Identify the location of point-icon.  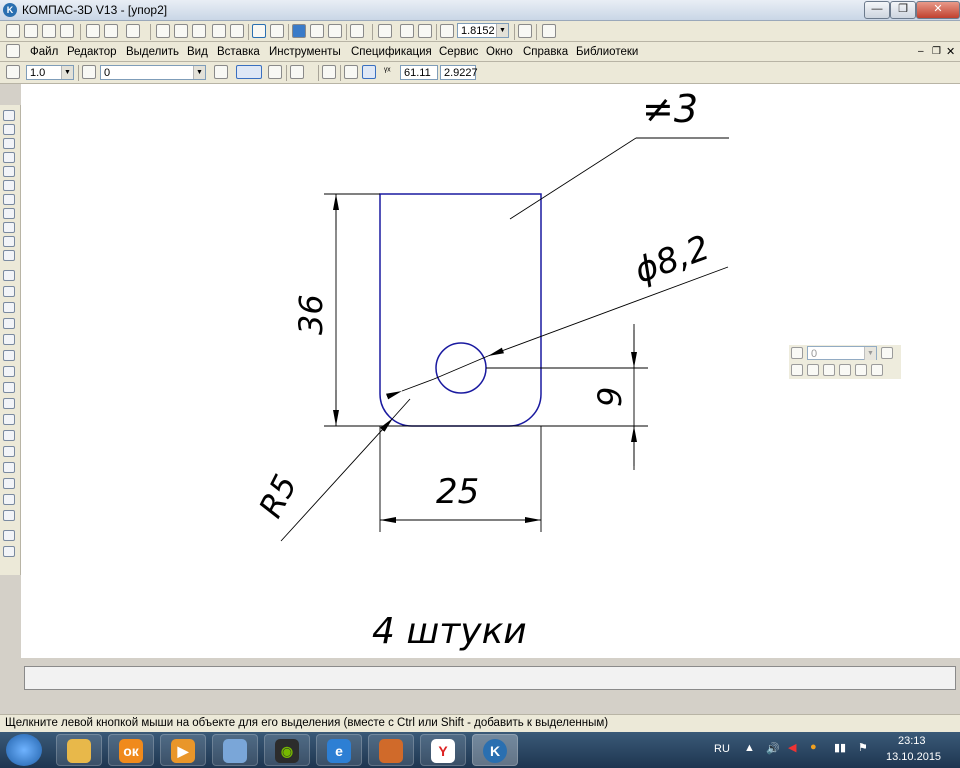
(9, 275).